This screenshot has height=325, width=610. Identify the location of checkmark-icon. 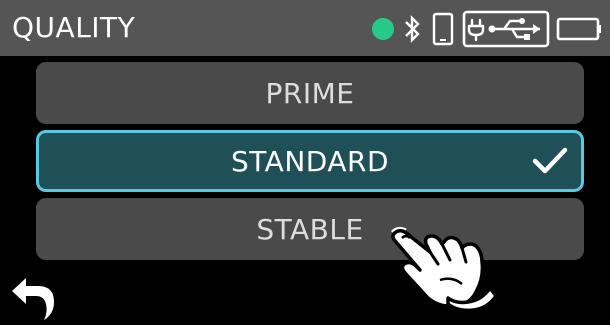
(550, 160).